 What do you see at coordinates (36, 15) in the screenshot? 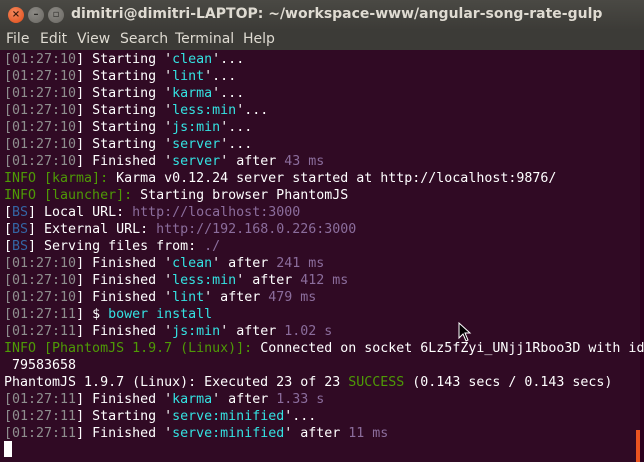
I see `minimize-button: –` at bounding box center [36, 15].